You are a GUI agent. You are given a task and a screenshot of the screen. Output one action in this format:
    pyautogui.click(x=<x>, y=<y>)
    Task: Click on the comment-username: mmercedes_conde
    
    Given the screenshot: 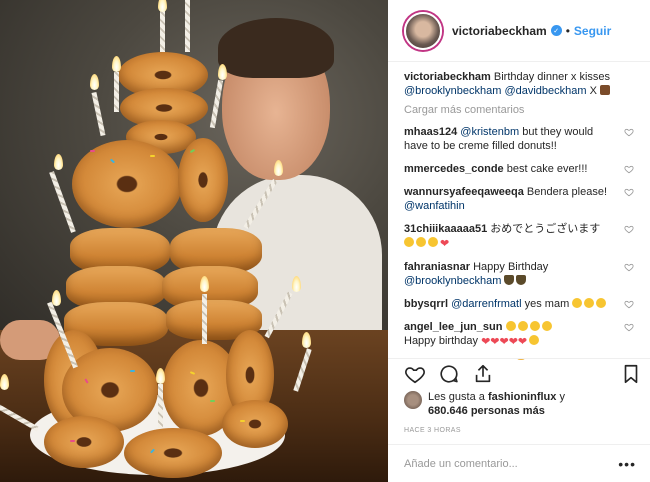 What is the action you would take?
    pyautogui.click(x=454, y=169)
    